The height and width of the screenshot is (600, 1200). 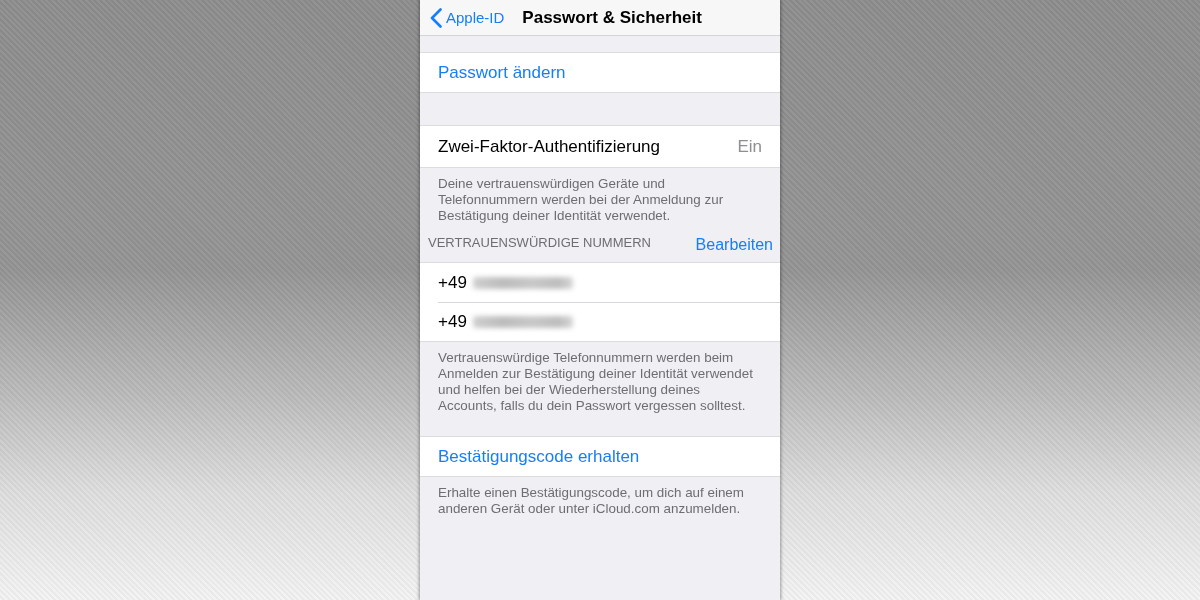 What do you see at coordinates (600, 378) in the screenshot?
I see `section-footer: Vertrauenswürdige Telefonnummern werden beim Anmelden zur Bestätigung deiner Identität verwendet und helfen bei der Wiederherstellung deines Accounts, falls du dein Passwort vergessen solltest.` at bounding box center [600, 378].